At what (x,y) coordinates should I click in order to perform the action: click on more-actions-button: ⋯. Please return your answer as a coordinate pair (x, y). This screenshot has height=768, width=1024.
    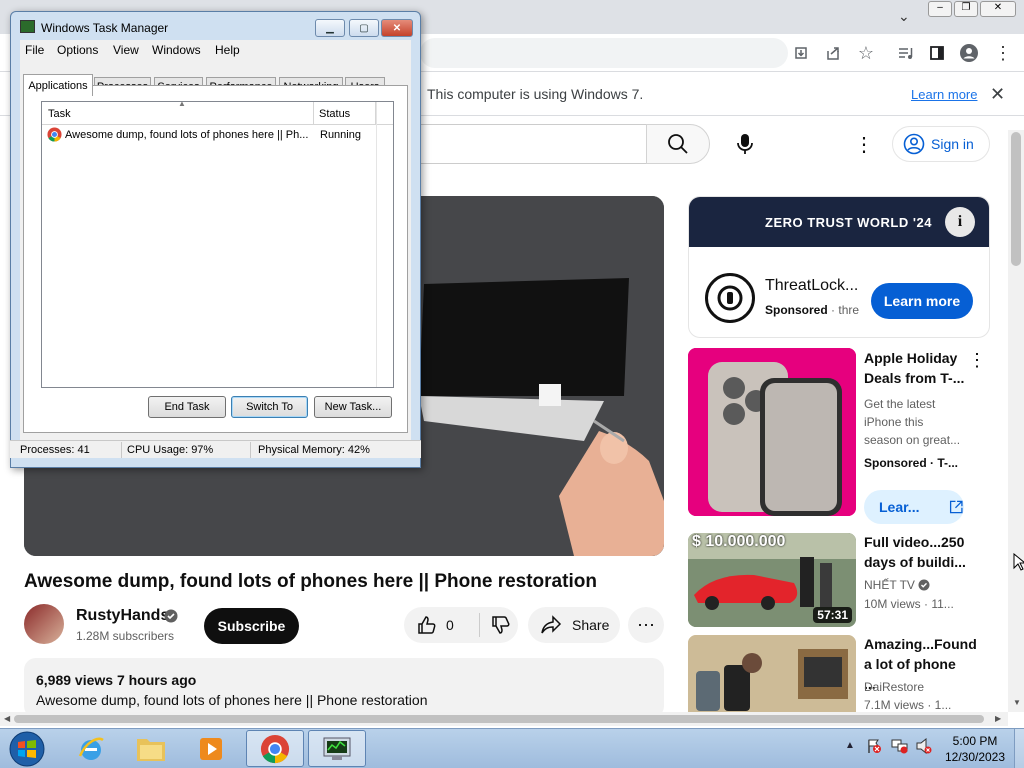
    Looking at the image, I should click on (646, 625).